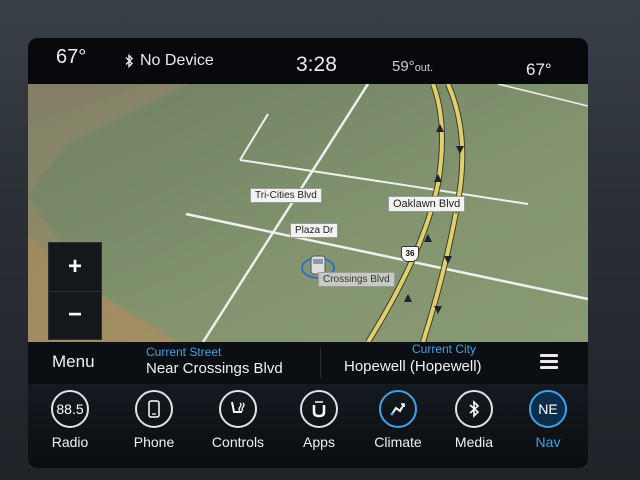 The width and height of the screenshot is (640, 480). I want to click on route-shield-icon: 36, so click(410, 254).